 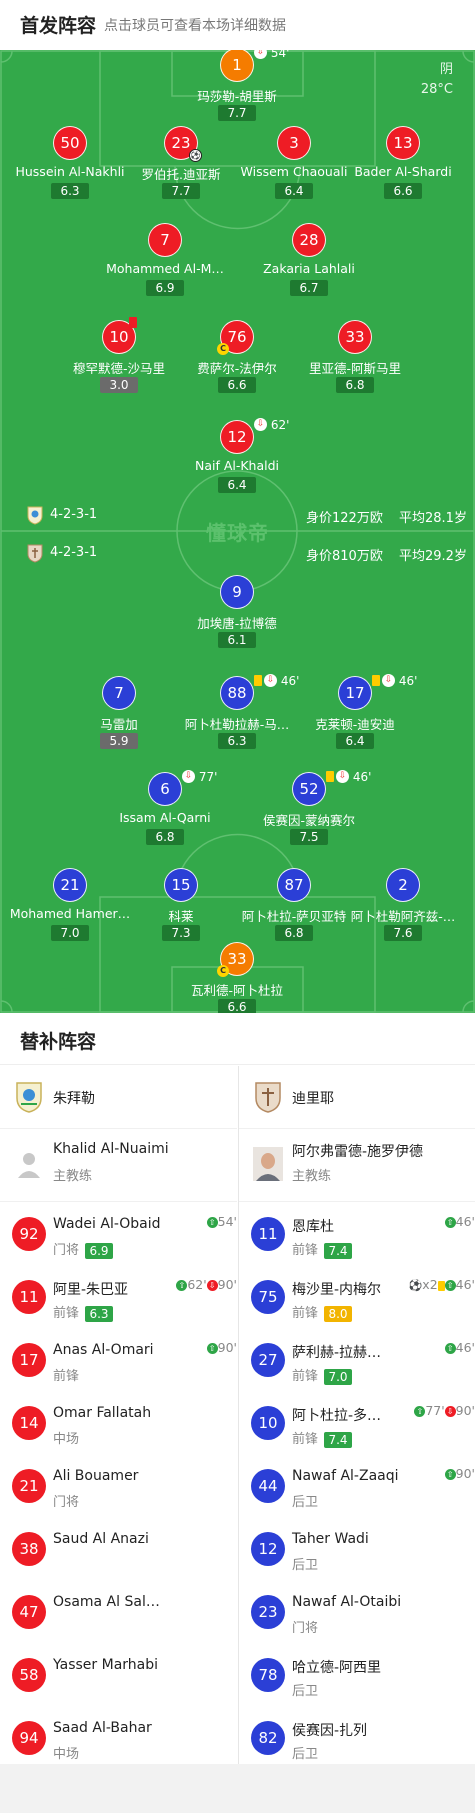 What do you see at coordinates (29, 1675) in the screenshot?
I see `player-number-badge: 58` at bounding box center [29, 1675].